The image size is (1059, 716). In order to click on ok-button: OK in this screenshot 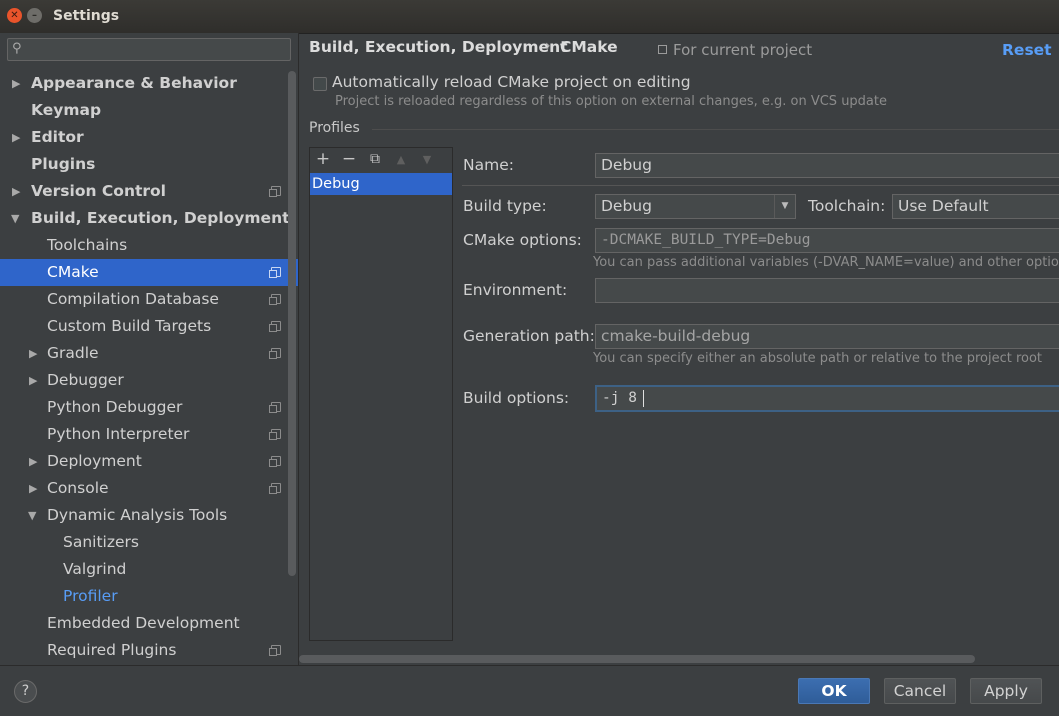, I will do `click(834, 691)`.